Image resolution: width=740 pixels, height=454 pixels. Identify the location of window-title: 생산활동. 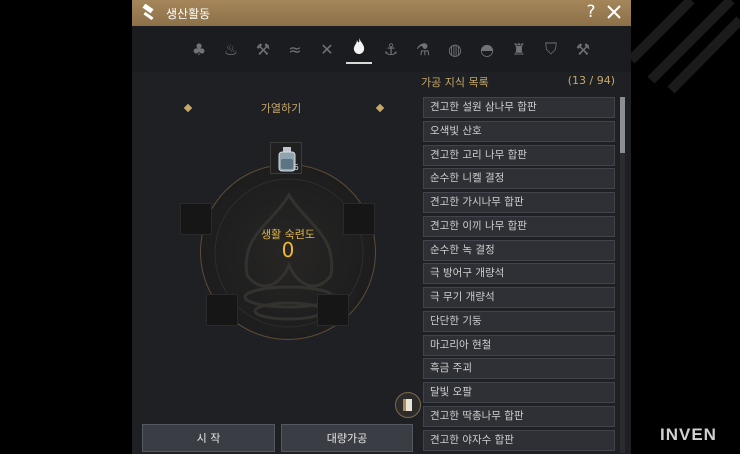
(188, 13).